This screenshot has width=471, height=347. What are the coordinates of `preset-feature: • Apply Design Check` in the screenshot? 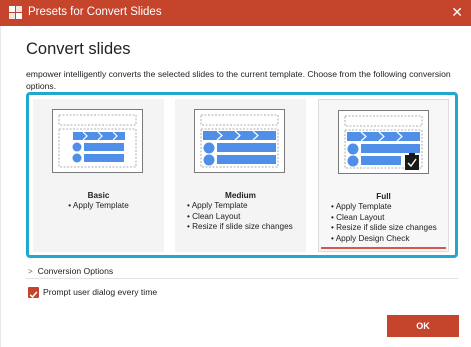 It's located at (370, 238).